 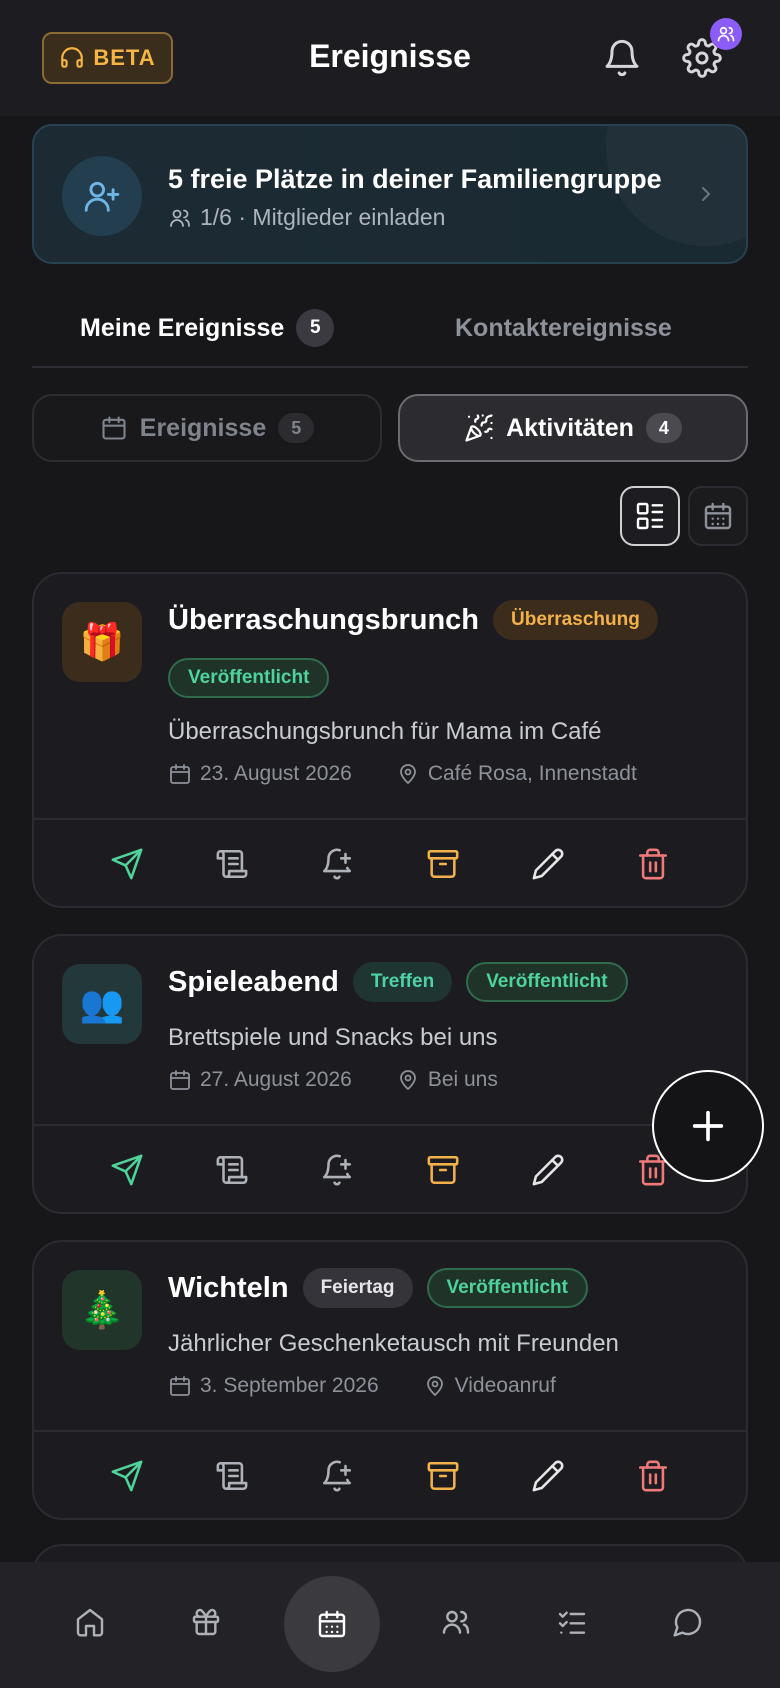 What do you see at coordinates (706, 194) in the screenshot?
I see `chevron-right-icon` at bounding box center [706, 194].